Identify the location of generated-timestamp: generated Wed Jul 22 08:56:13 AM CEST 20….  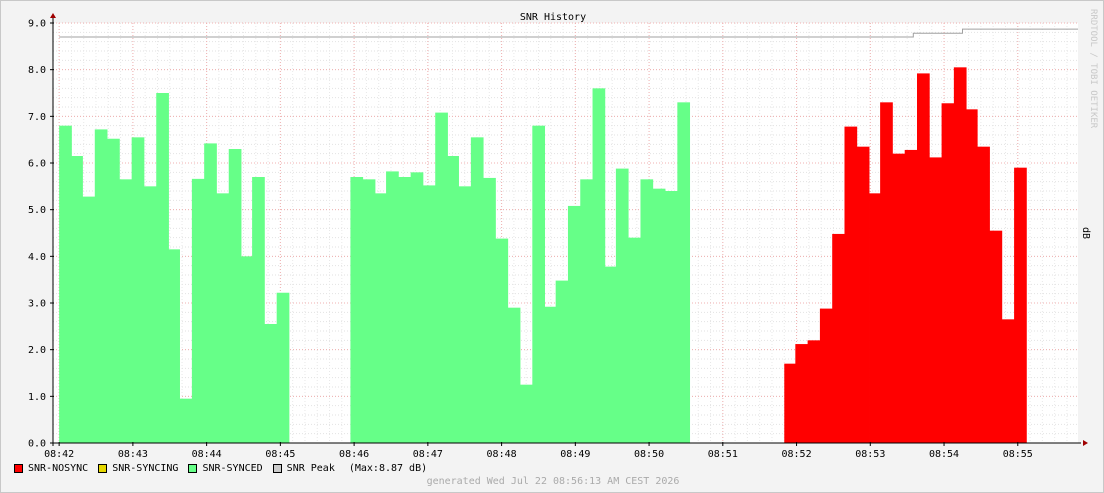
(553, 481).